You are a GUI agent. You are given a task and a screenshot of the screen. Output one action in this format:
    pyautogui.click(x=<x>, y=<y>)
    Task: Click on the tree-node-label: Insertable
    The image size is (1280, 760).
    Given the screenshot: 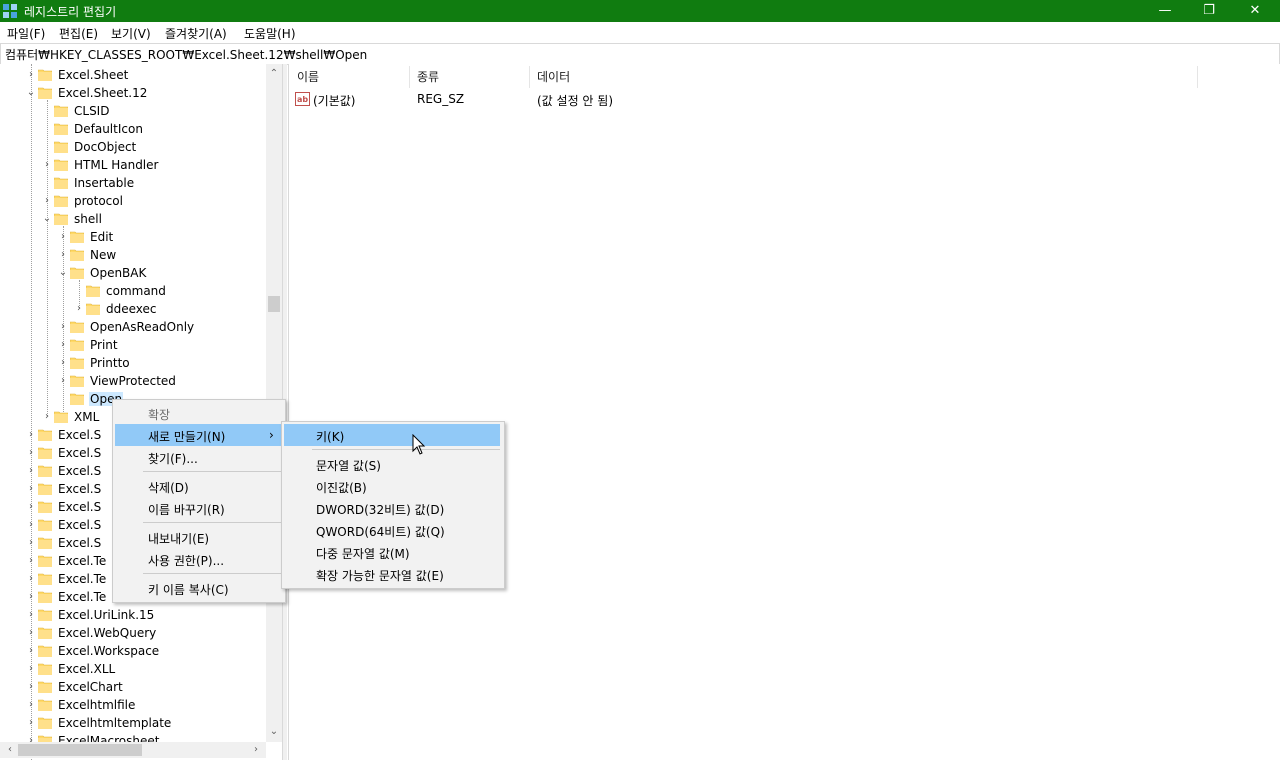 What is the action you would take?
    pyautogui.click(x=104, y=183)
    